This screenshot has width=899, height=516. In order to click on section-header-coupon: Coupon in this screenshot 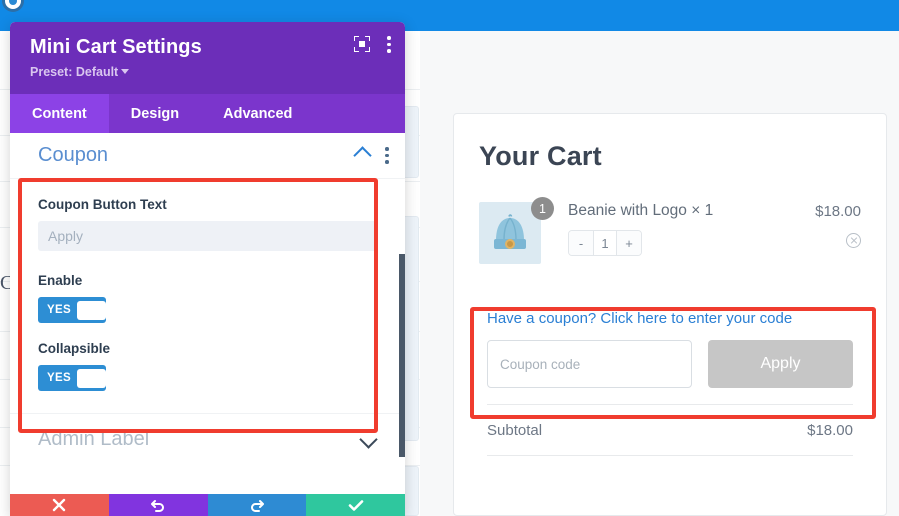, I will do `click(207, 156)`.